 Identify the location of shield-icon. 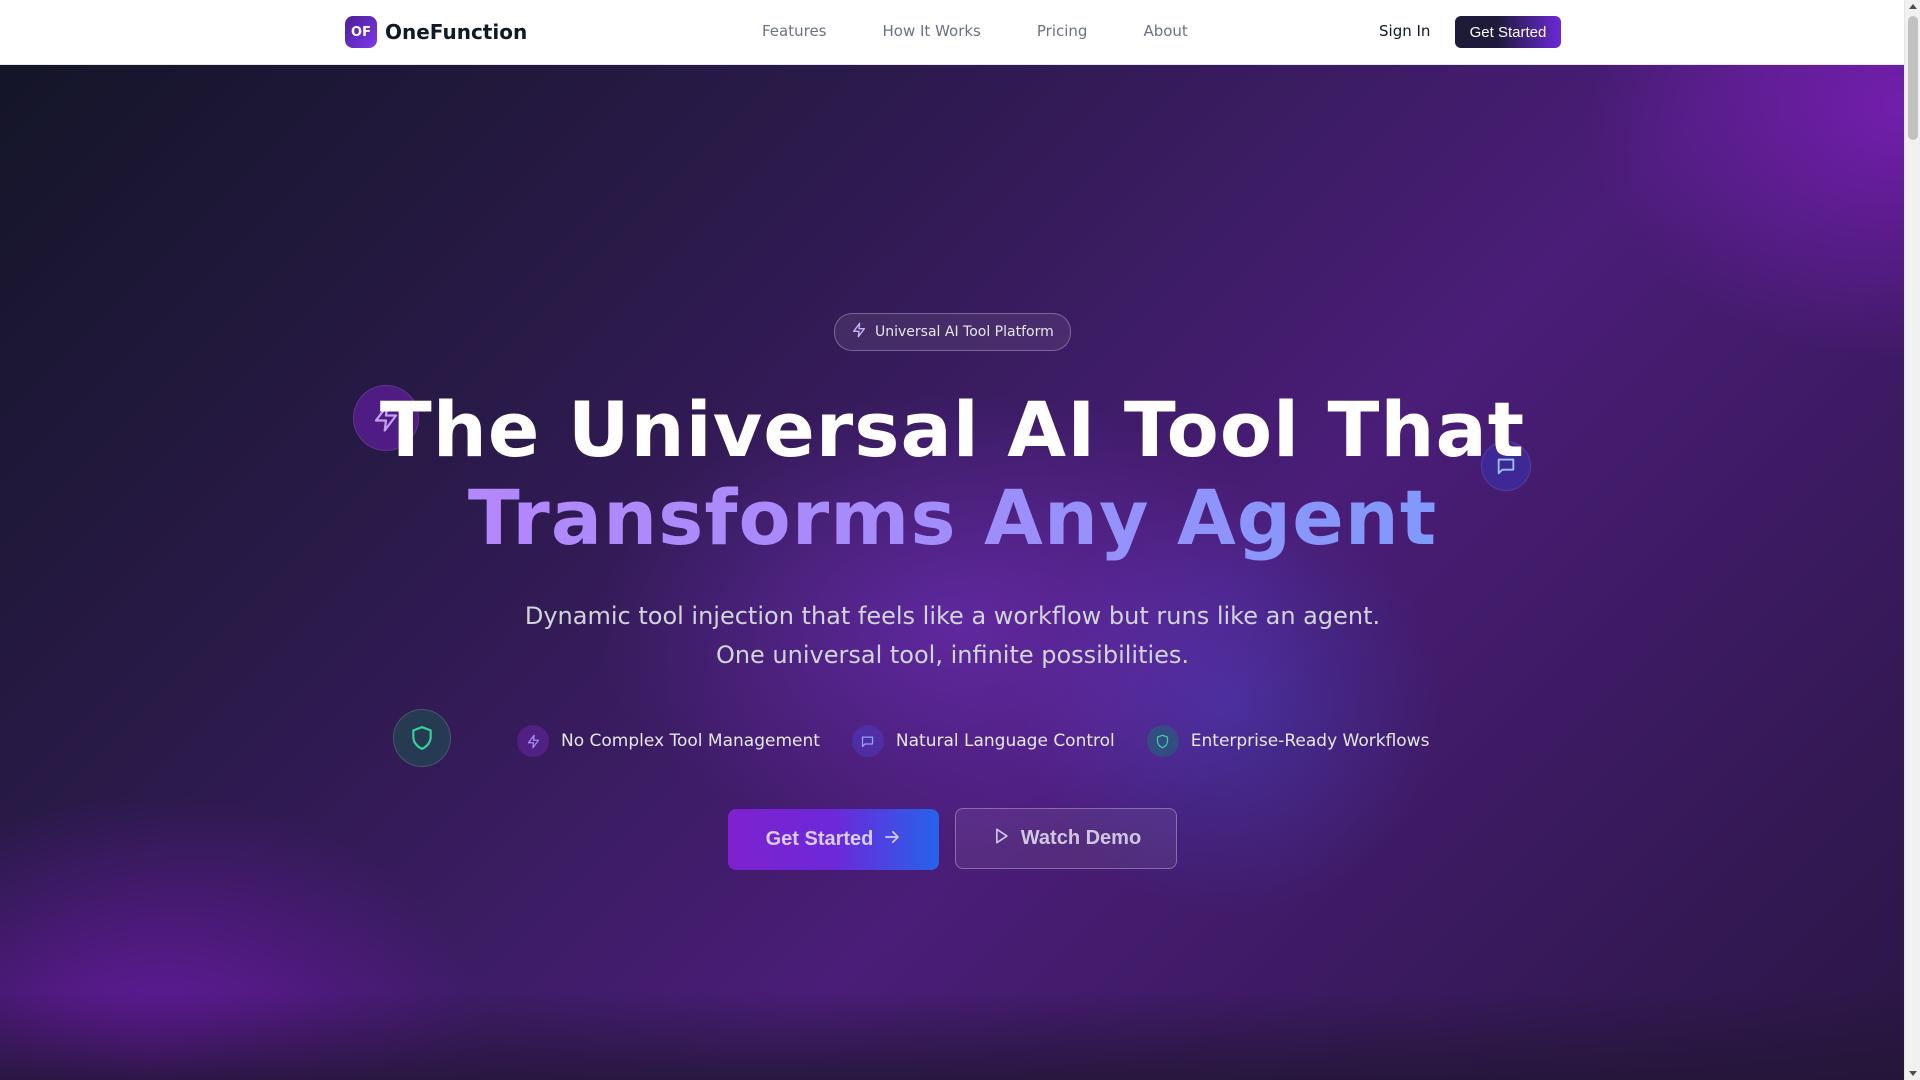
(1162, 741).